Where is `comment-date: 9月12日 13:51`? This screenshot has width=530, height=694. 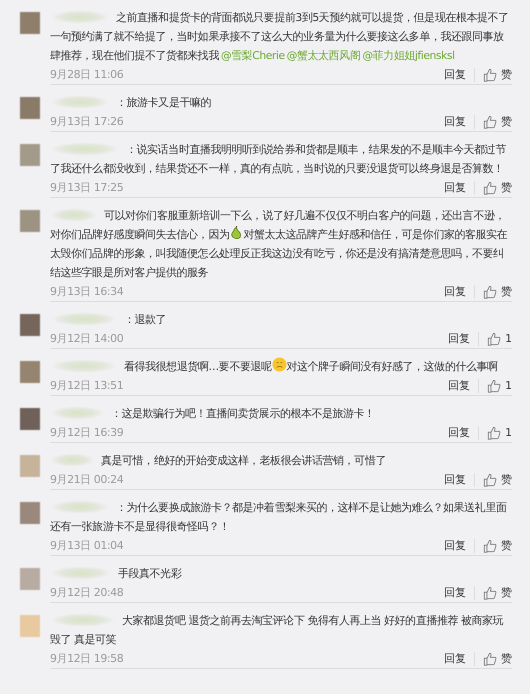 comment-date: 9月12日 13:51 is located at coordinates (87, 385).